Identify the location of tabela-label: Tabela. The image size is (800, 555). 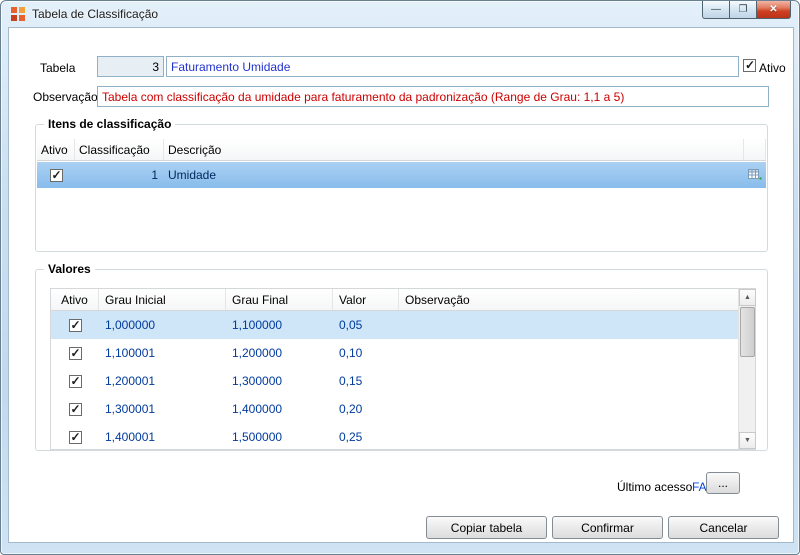
(58, 68).